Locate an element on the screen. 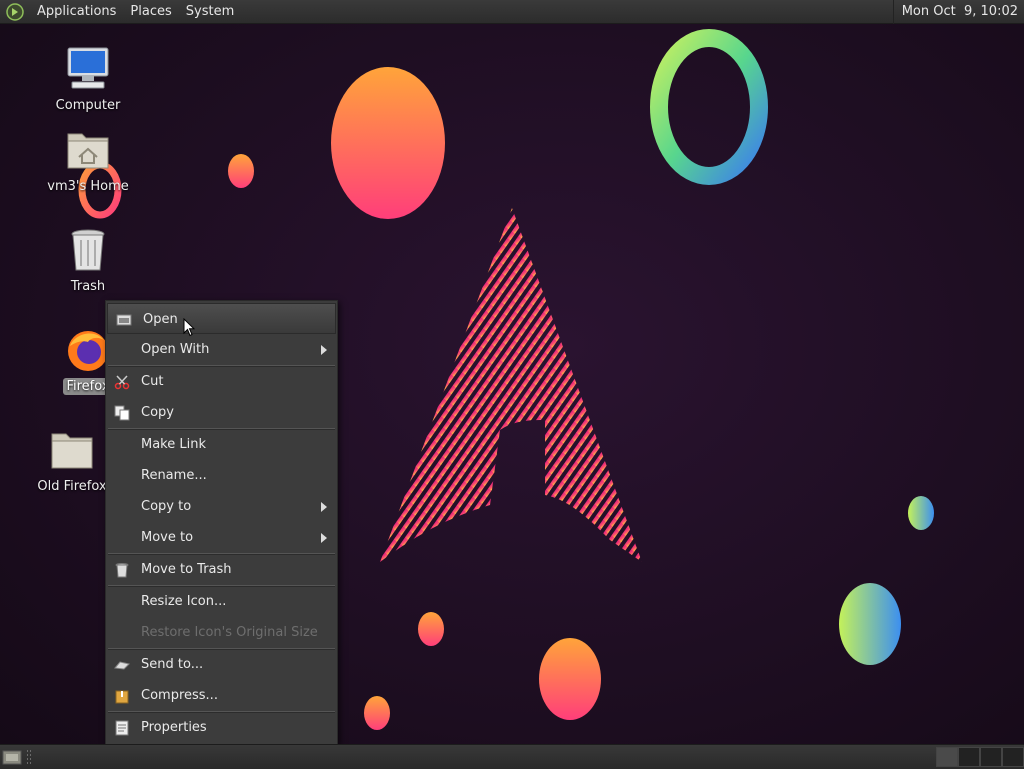  desktop-icon-label: Computer is located at coordinates (88, 105).